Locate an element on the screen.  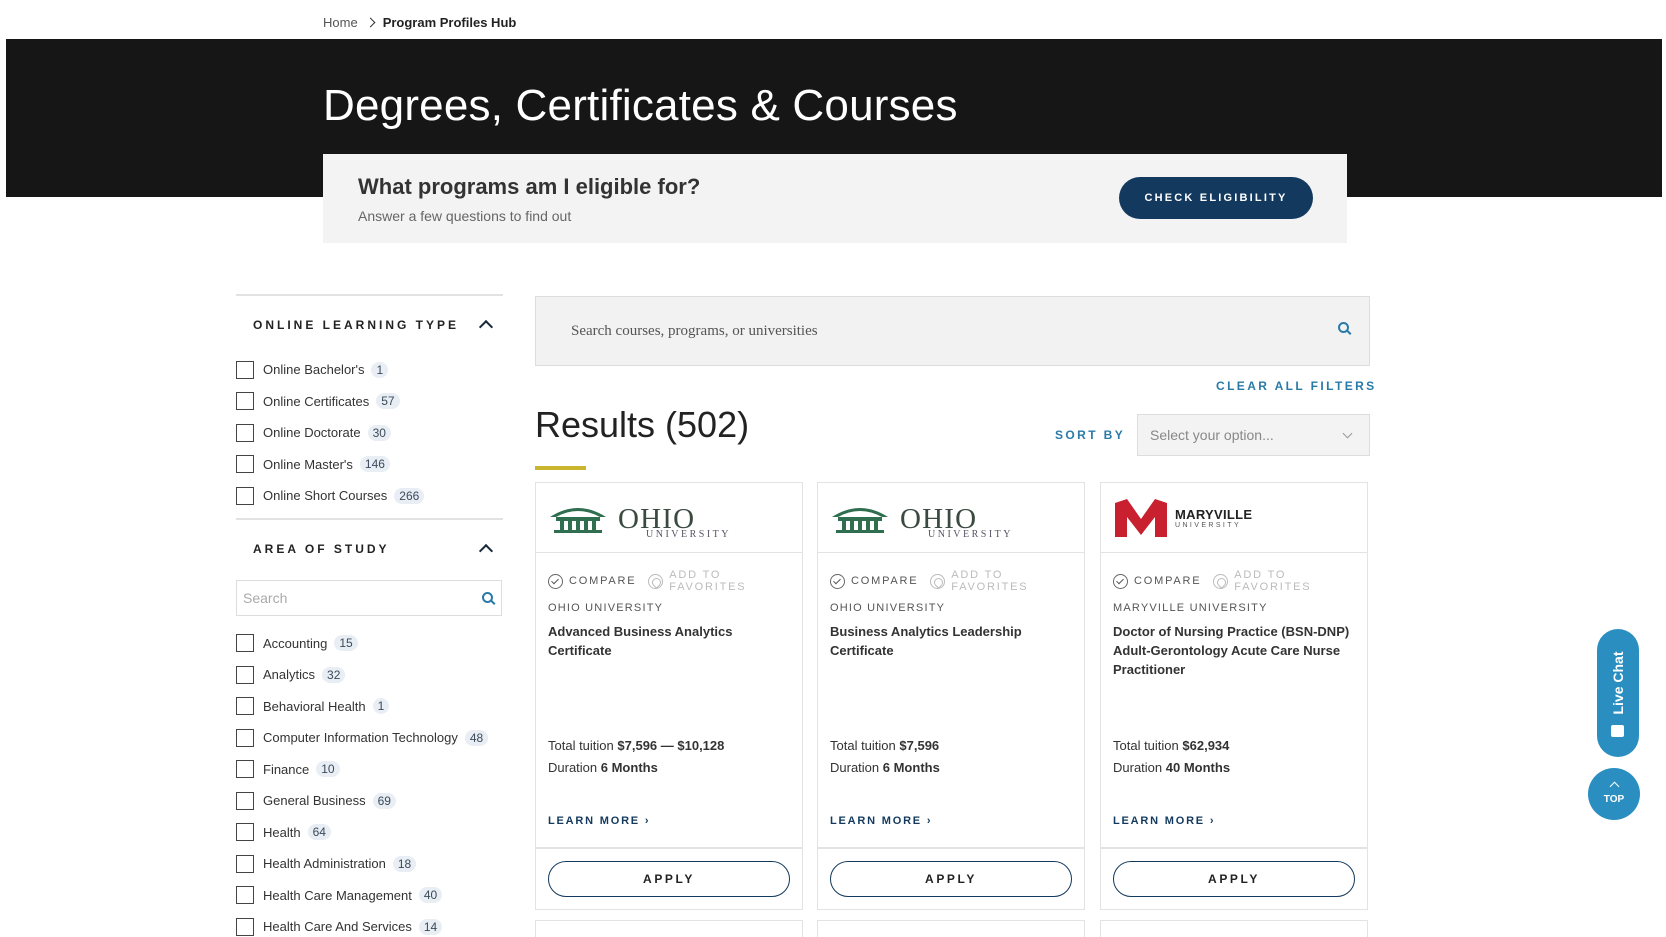
learn-more-label: LEARN MORE is located at coordinates (594, 821).